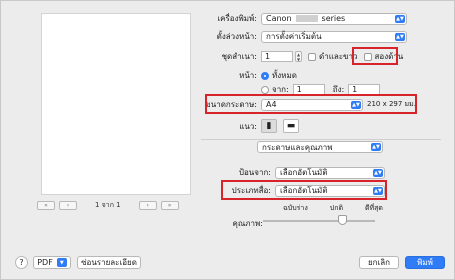  I want to click on orientation-label: แนว:, so click(248, 126).